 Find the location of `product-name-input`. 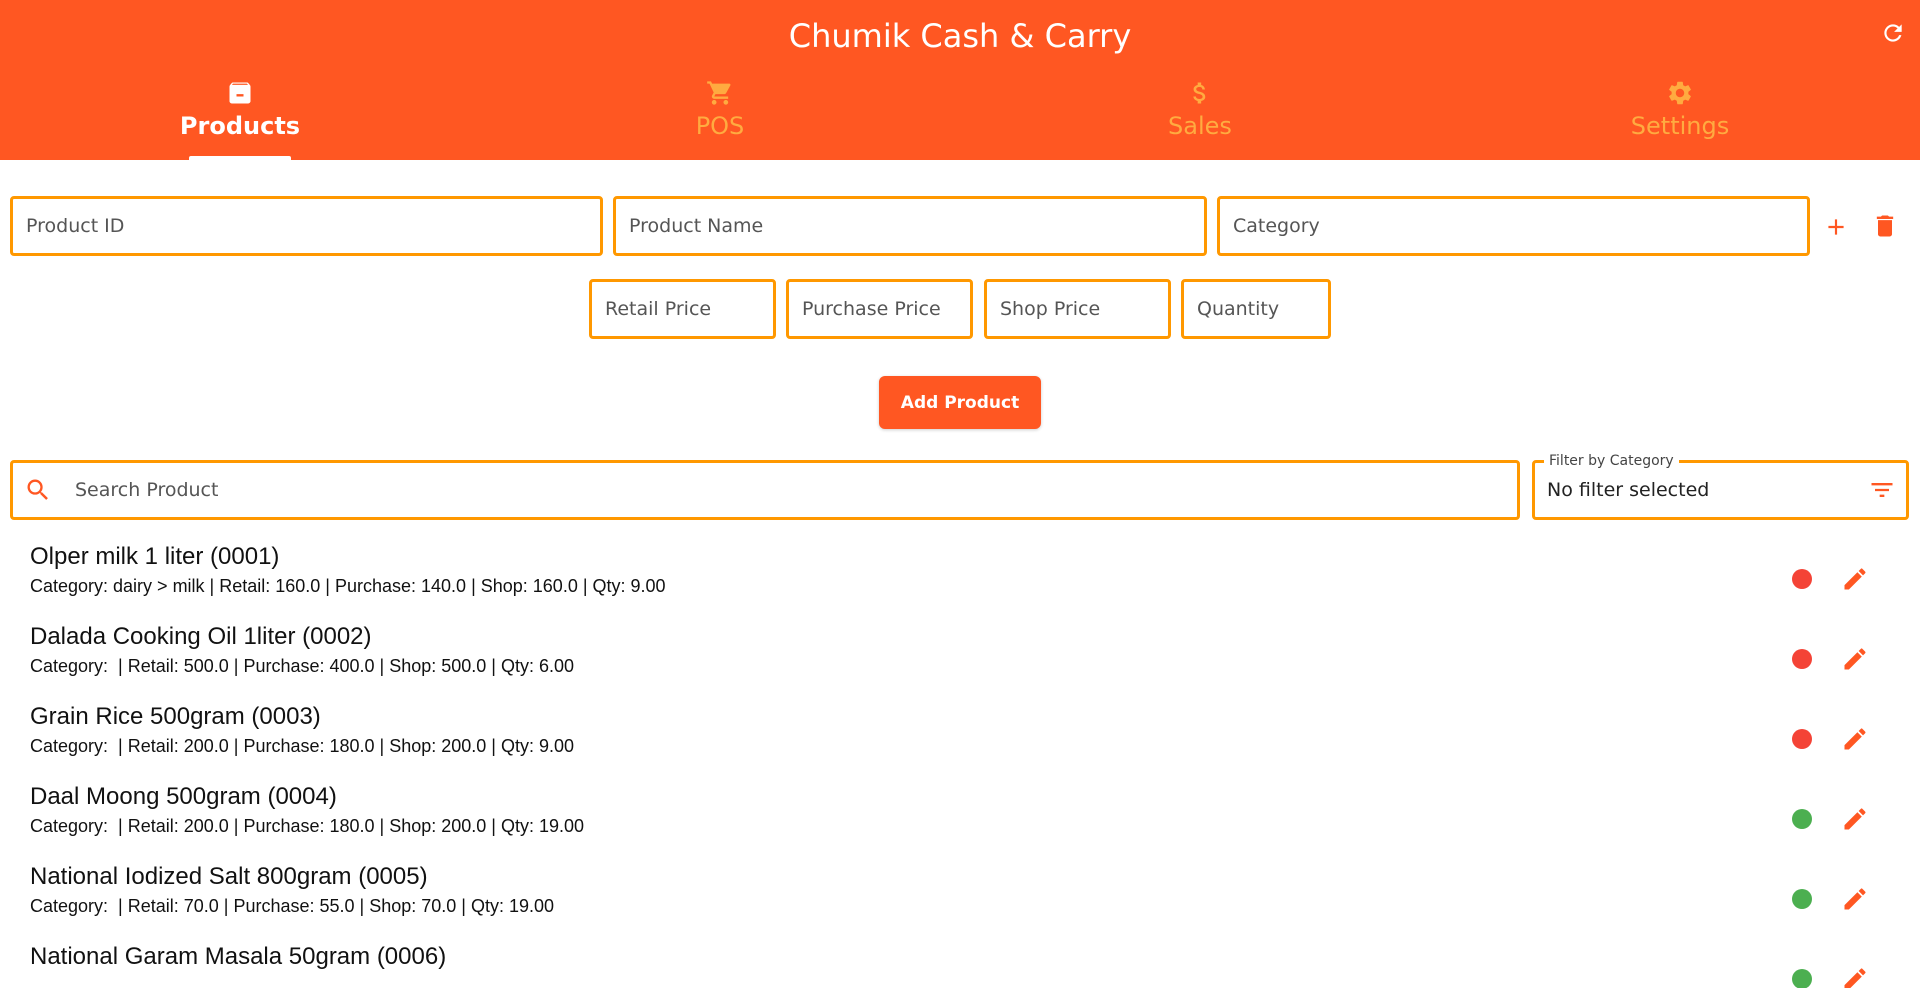

product-name-input is located at coordinates (910, 226).